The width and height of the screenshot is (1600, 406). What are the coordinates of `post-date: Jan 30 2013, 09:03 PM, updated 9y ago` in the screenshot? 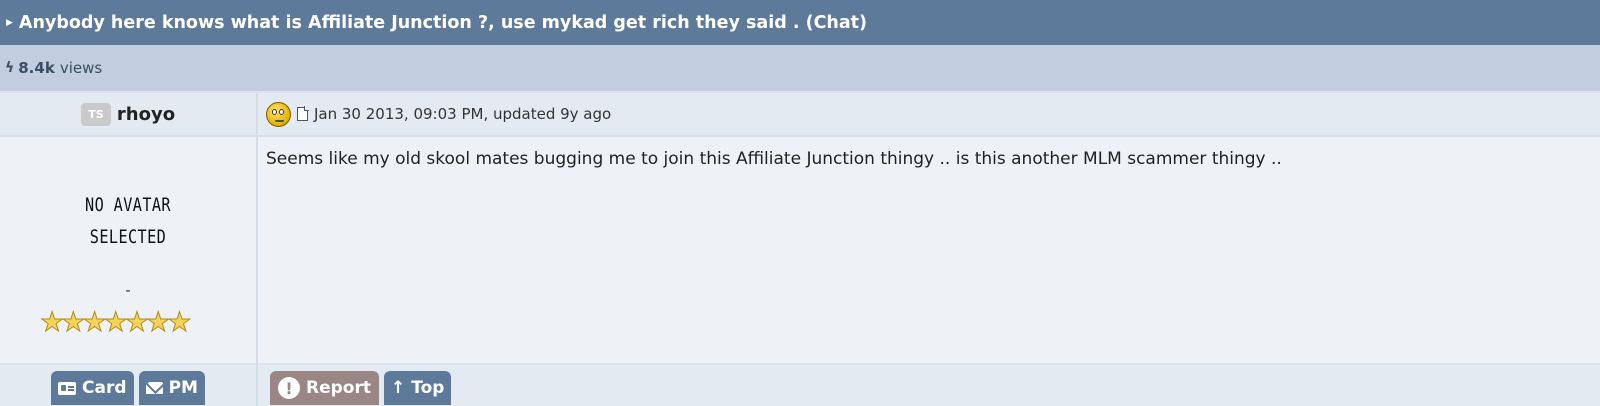 It's located at (463, 114).